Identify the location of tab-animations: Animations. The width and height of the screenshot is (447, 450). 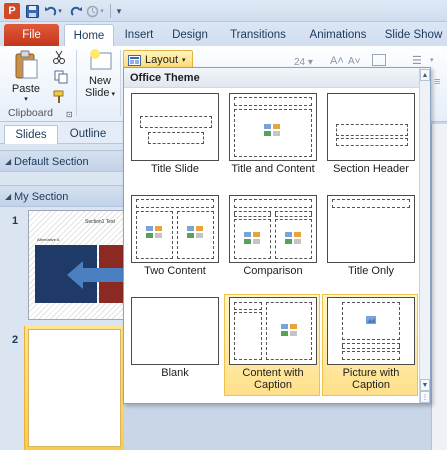
(338, 35).